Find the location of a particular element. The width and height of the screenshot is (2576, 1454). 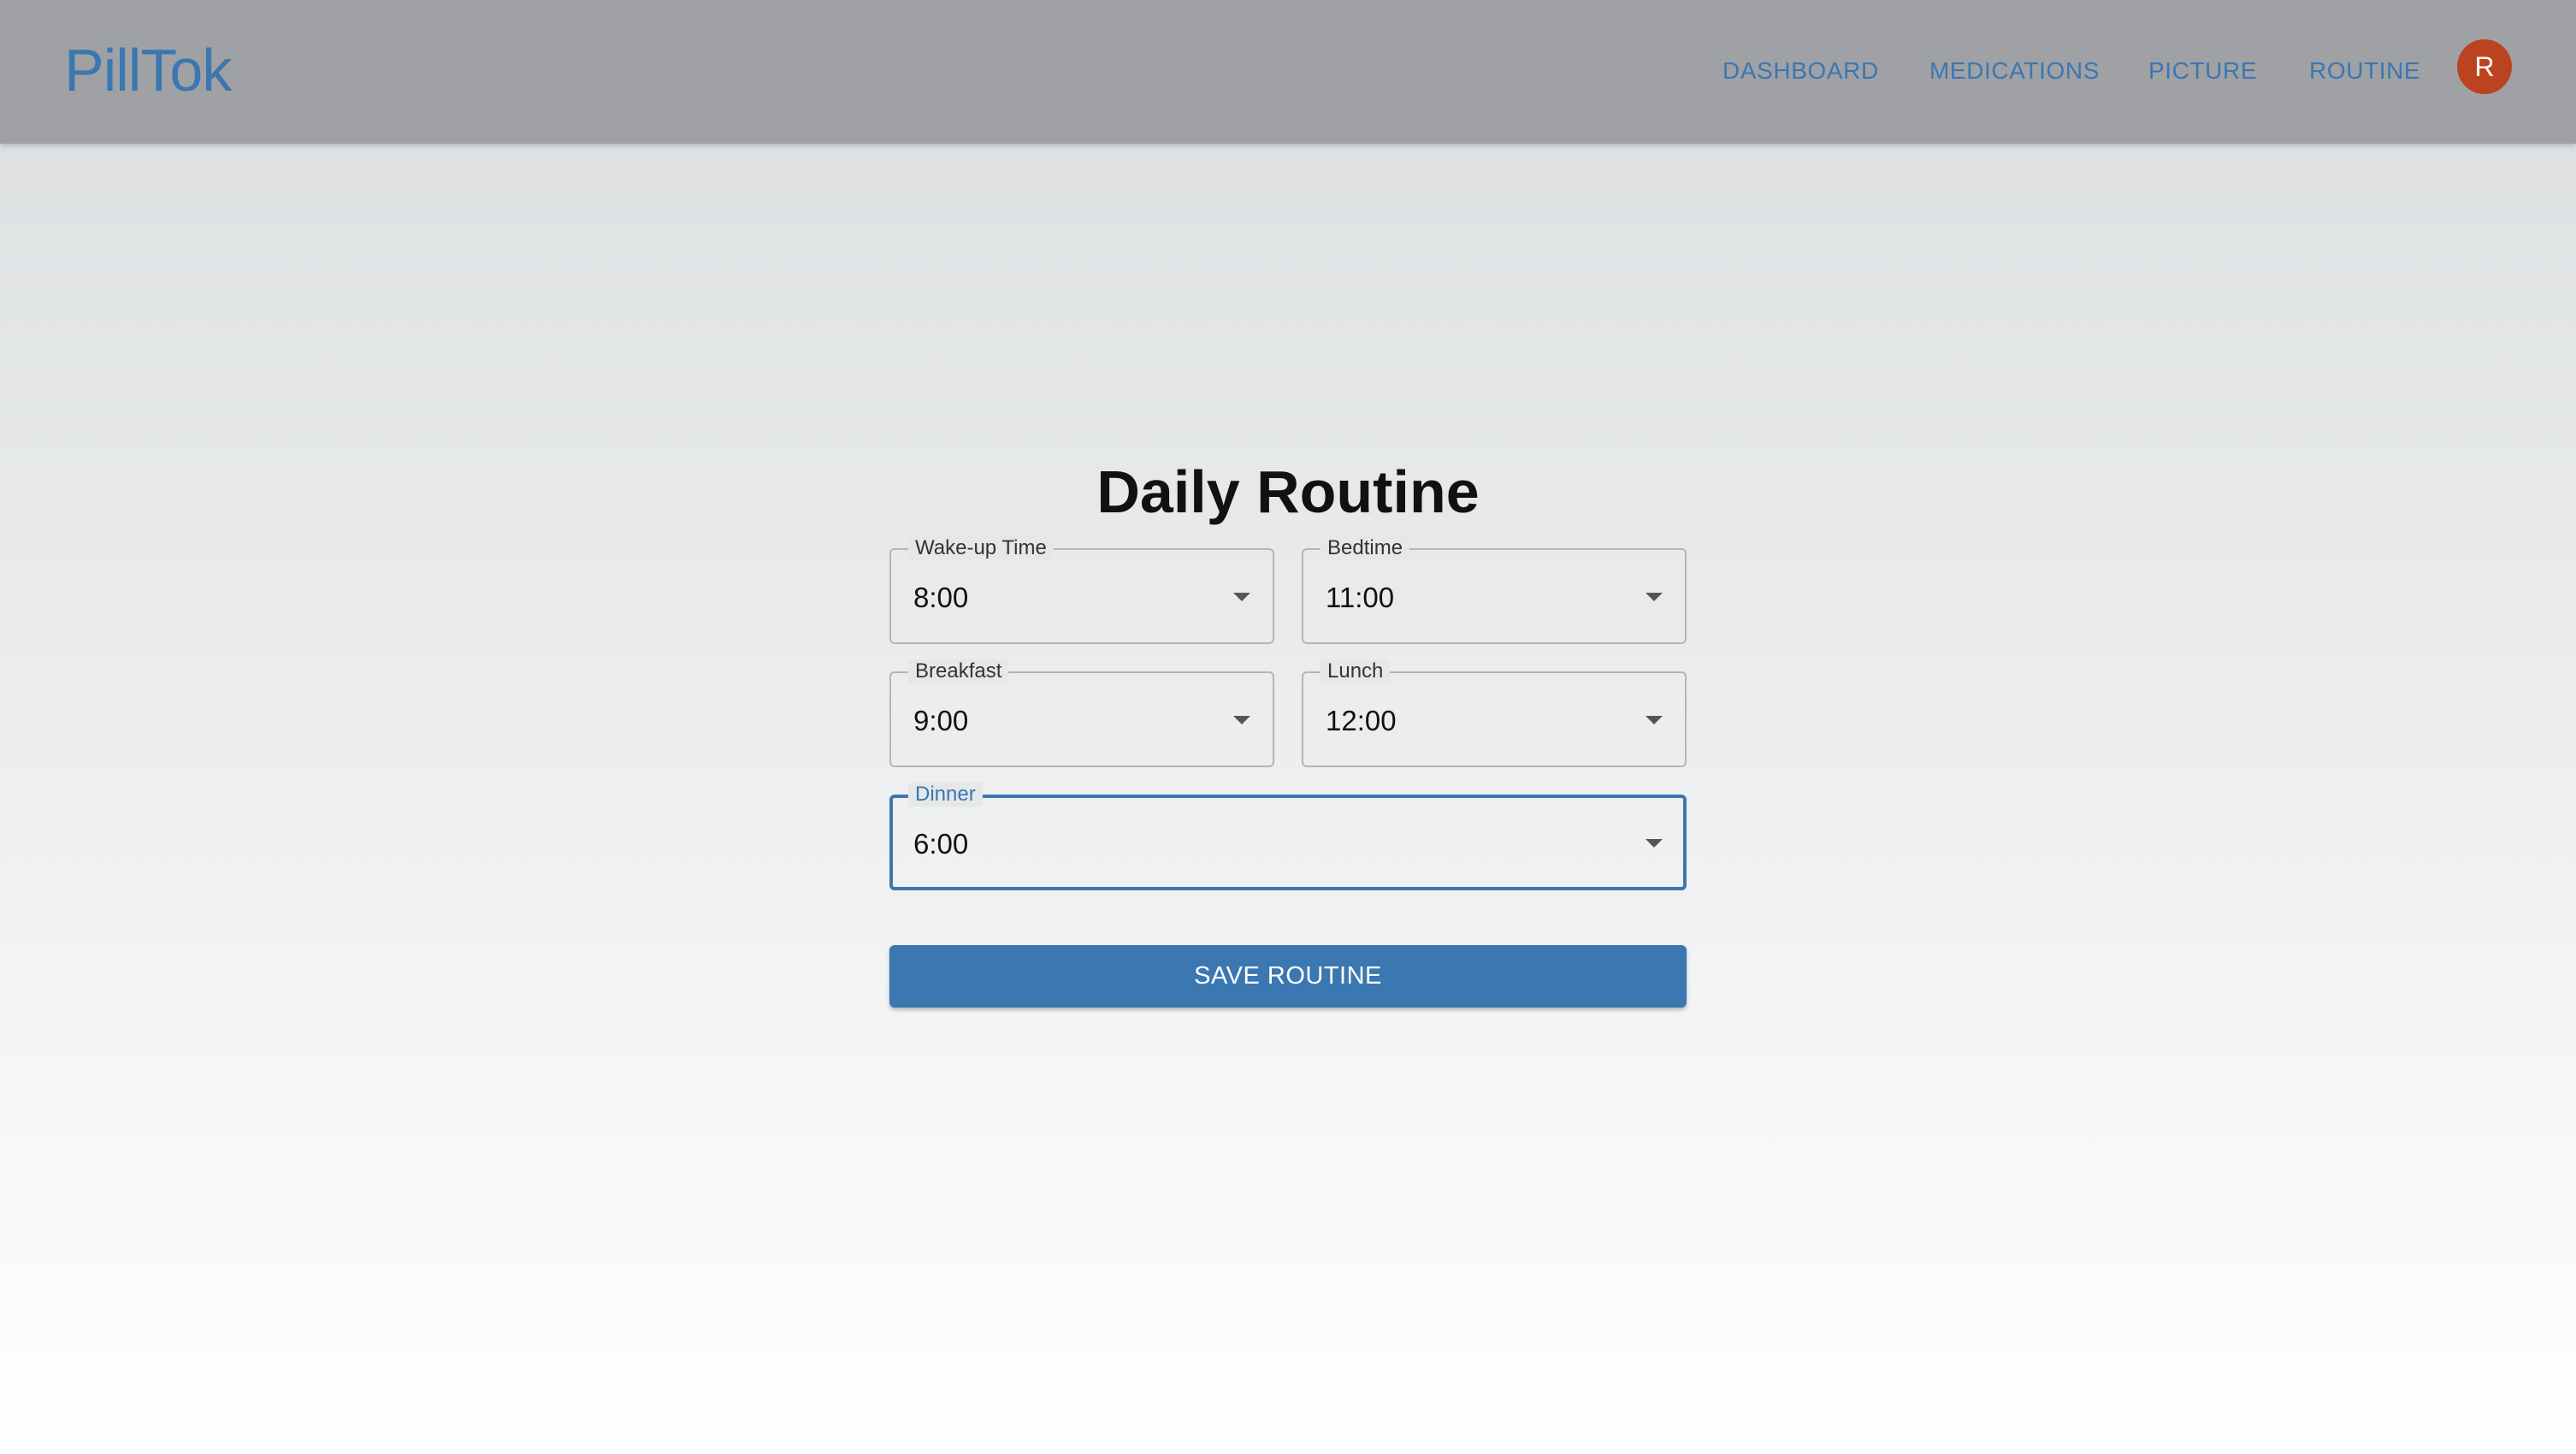

bedtime-value: 11:00 is located at coordinates (1360, 597).